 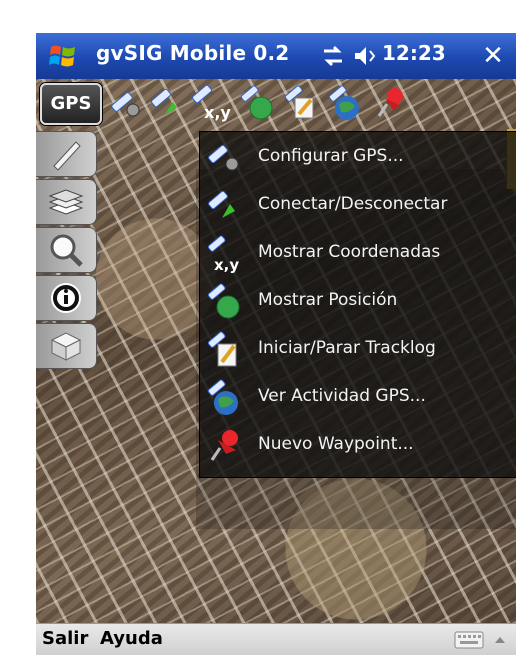 I want to click on menu-item-mostrar-posicion: Mostrar Posición, so click(x=358, y=302).